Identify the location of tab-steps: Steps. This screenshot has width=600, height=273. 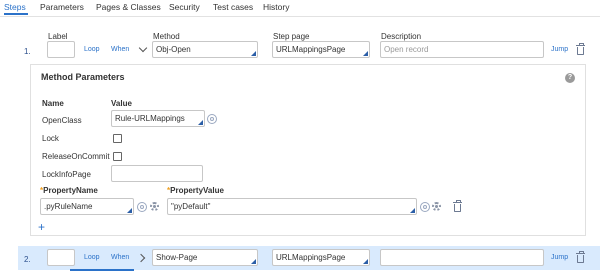
(15, 7).